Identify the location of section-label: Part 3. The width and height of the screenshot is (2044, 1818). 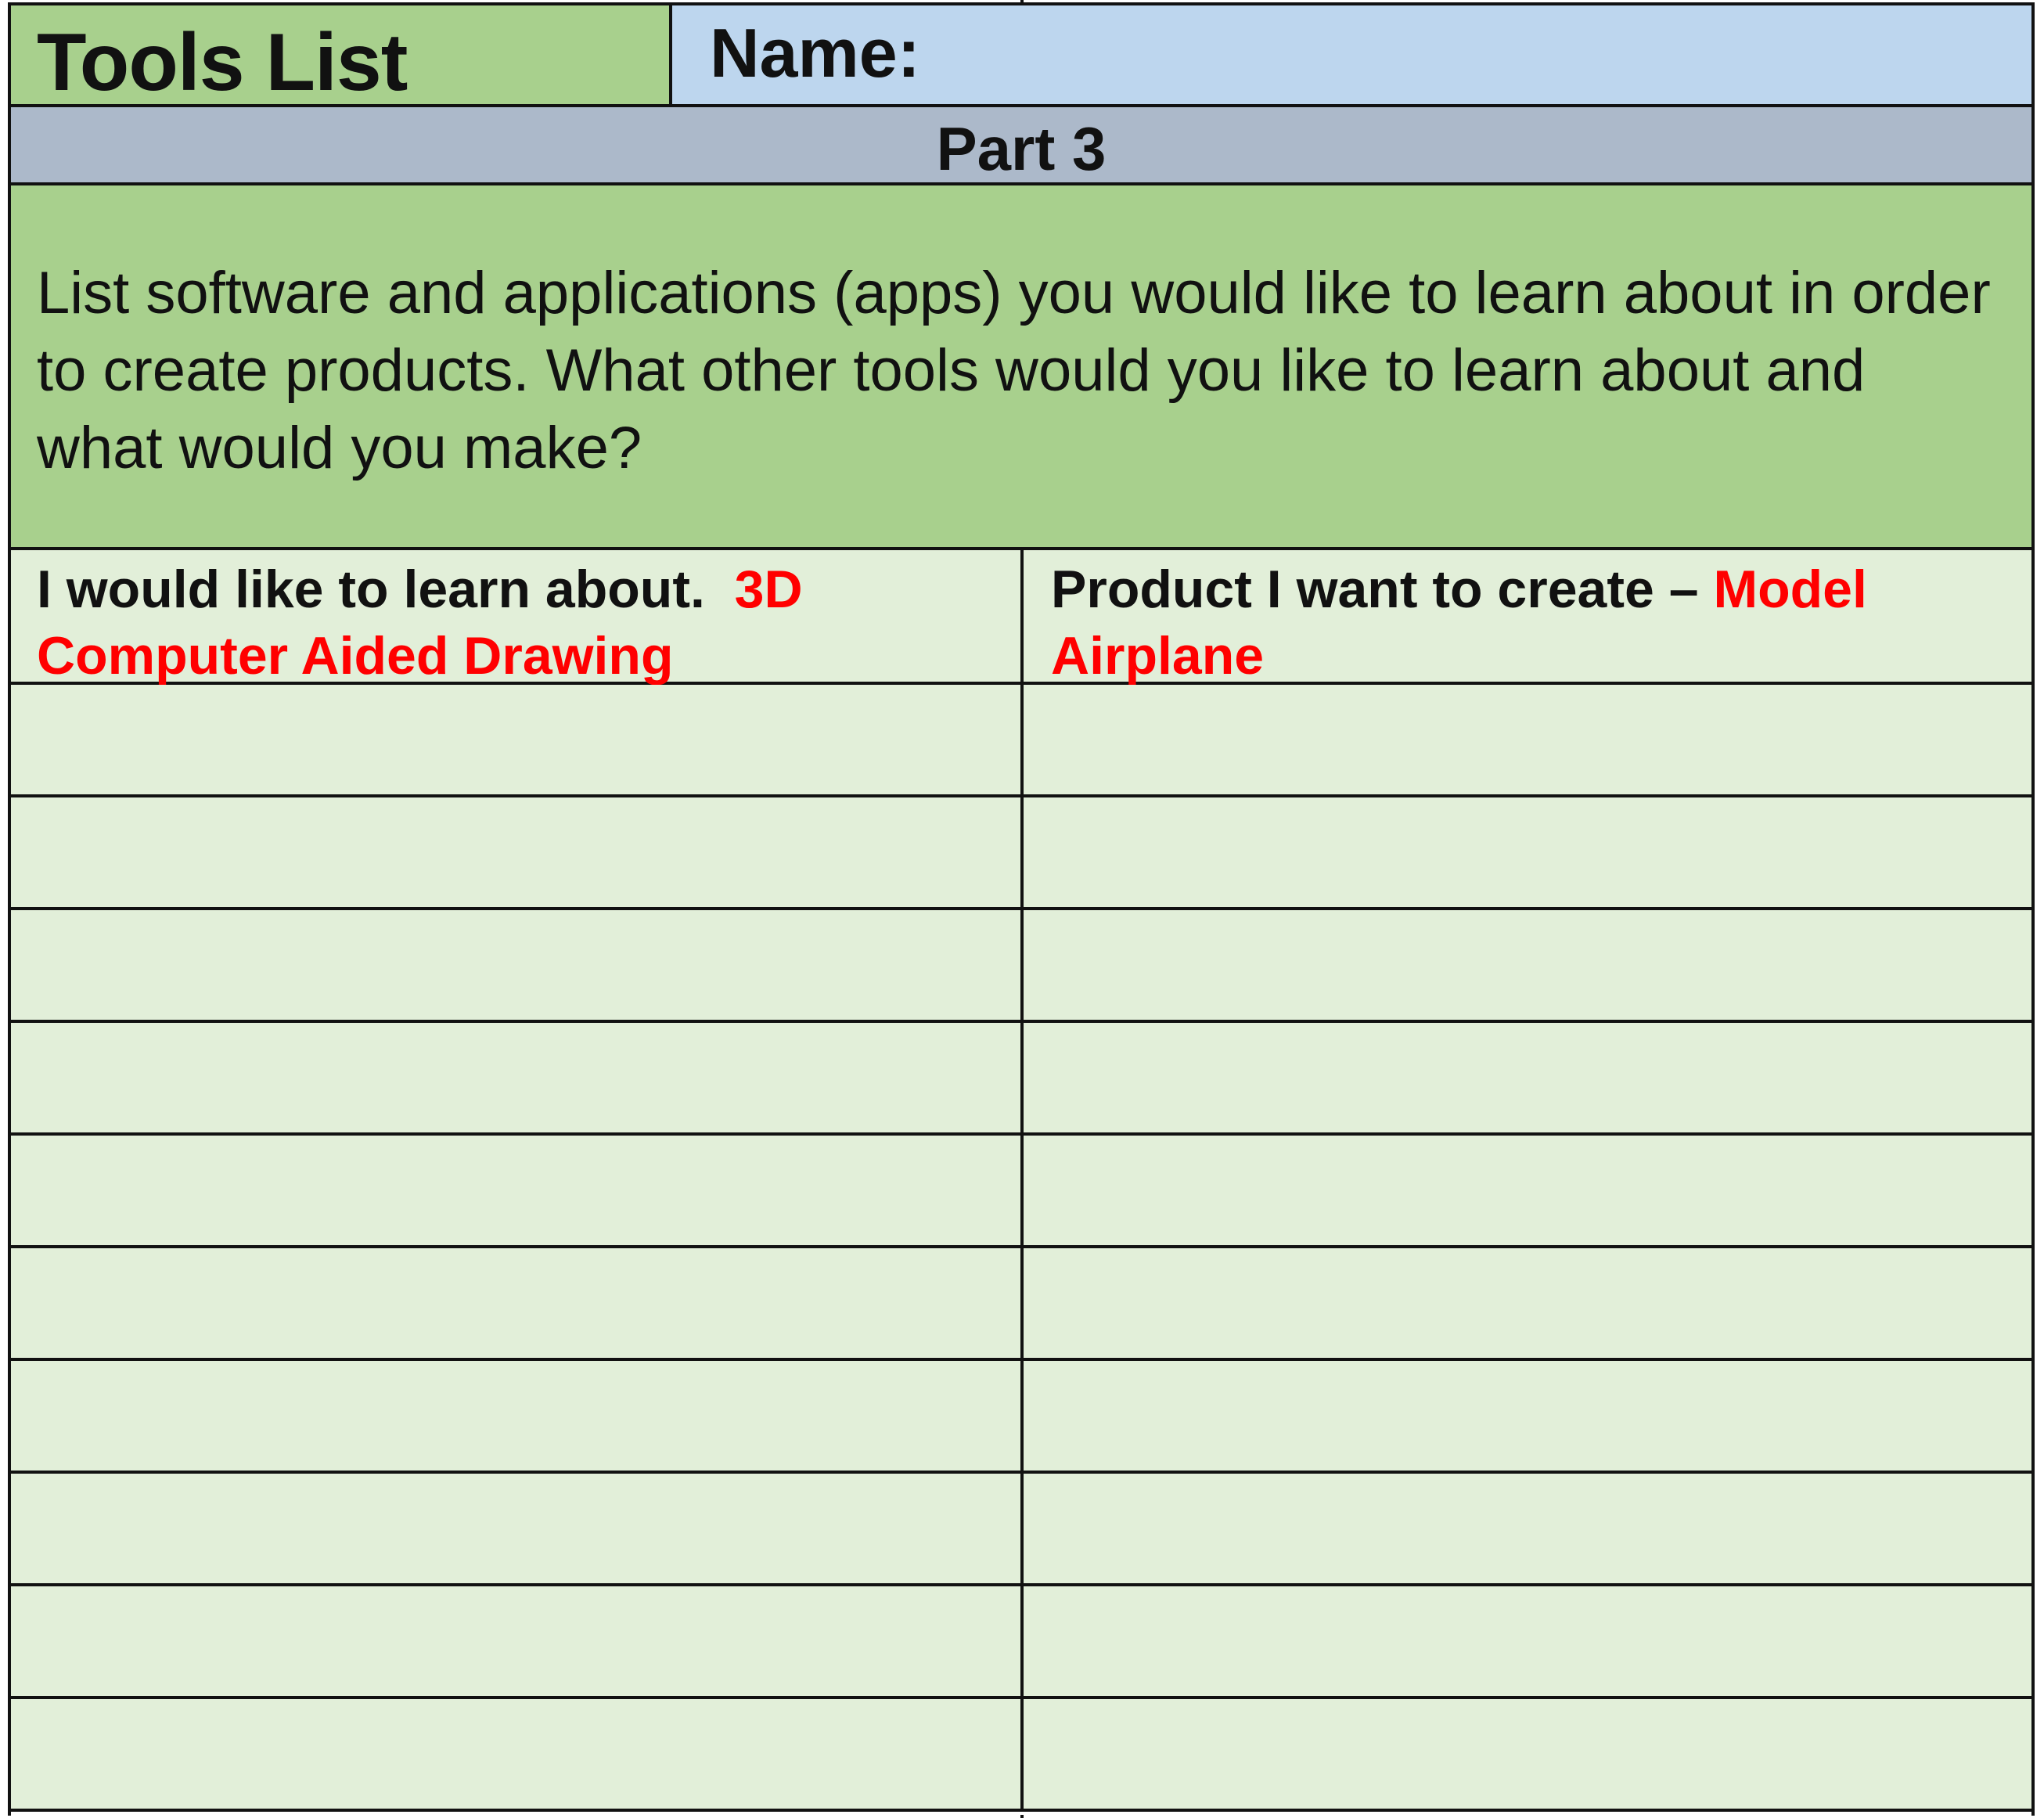
(1022, 148).